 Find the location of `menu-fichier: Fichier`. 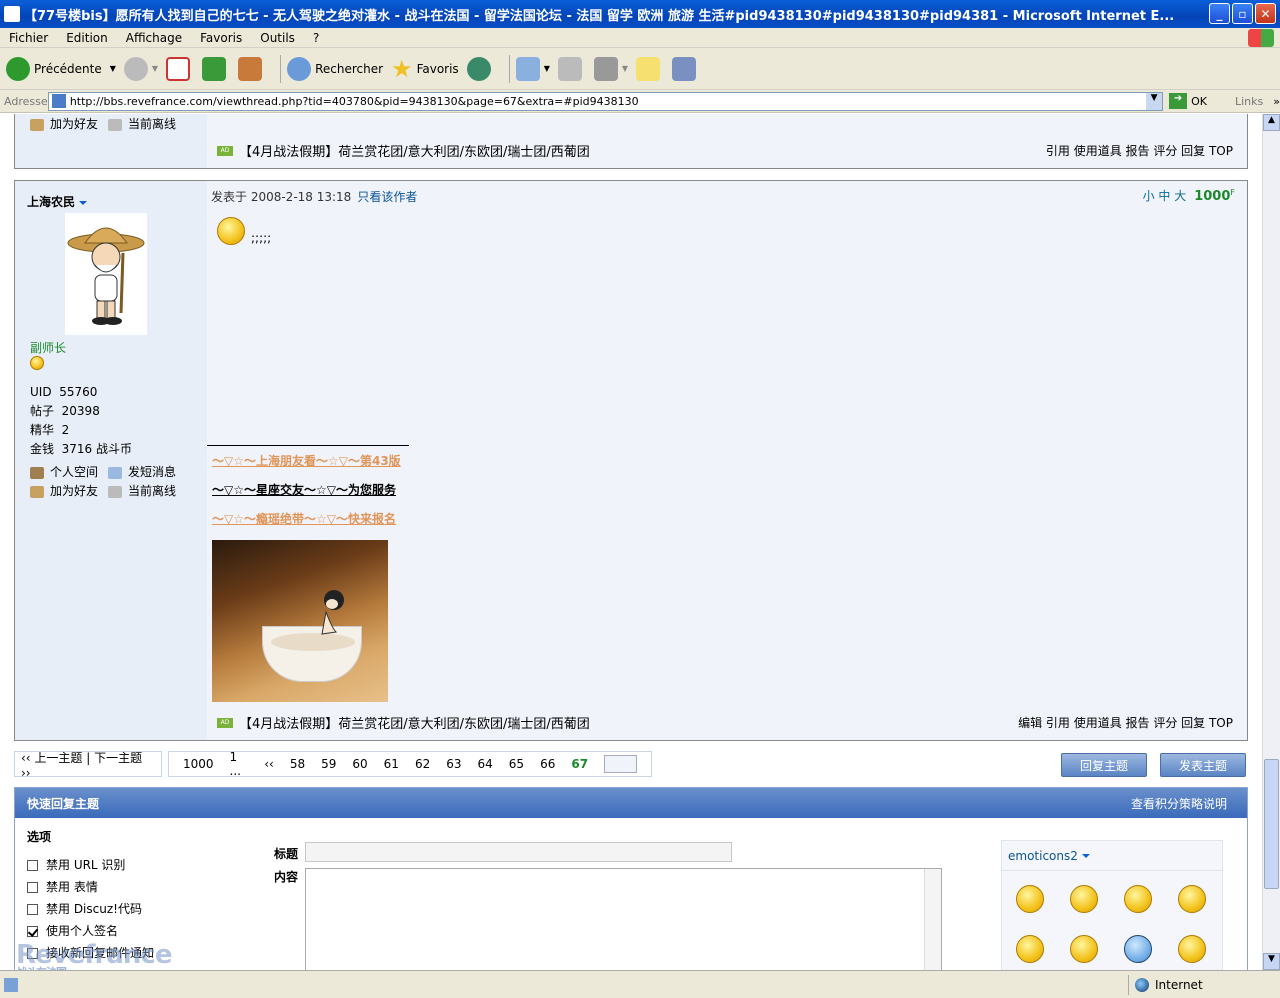

menu-fichier: Fichier is located at coordinates (28, 38).